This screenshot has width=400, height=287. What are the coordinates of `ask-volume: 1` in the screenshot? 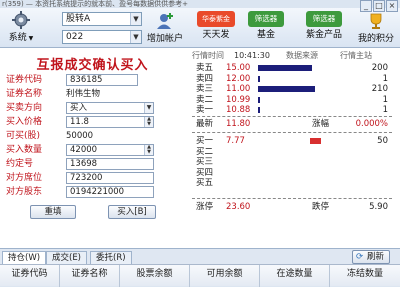 It's located at (385, 78).